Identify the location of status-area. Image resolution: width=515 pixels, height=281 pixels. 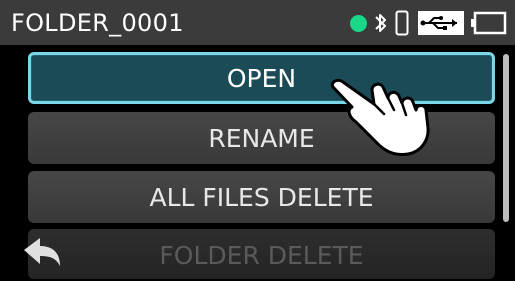
(428, 23).